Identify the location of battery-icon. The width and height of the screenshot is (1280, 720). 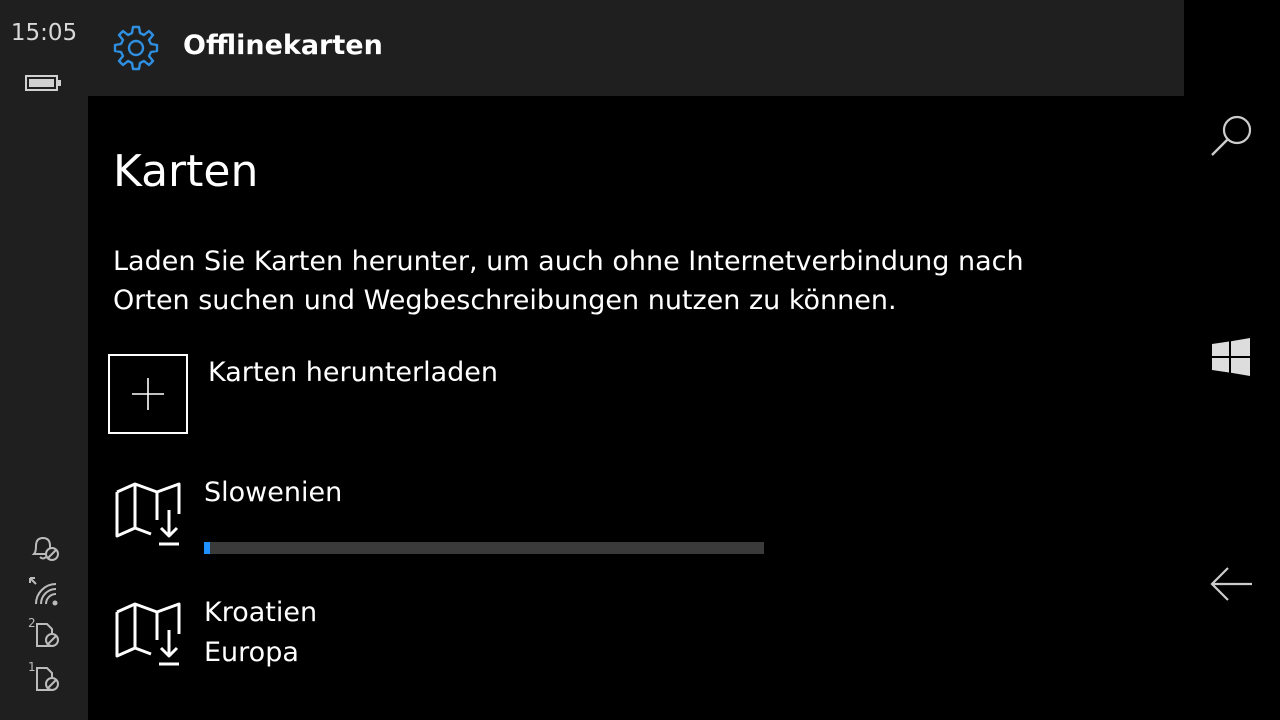
(43, 83).